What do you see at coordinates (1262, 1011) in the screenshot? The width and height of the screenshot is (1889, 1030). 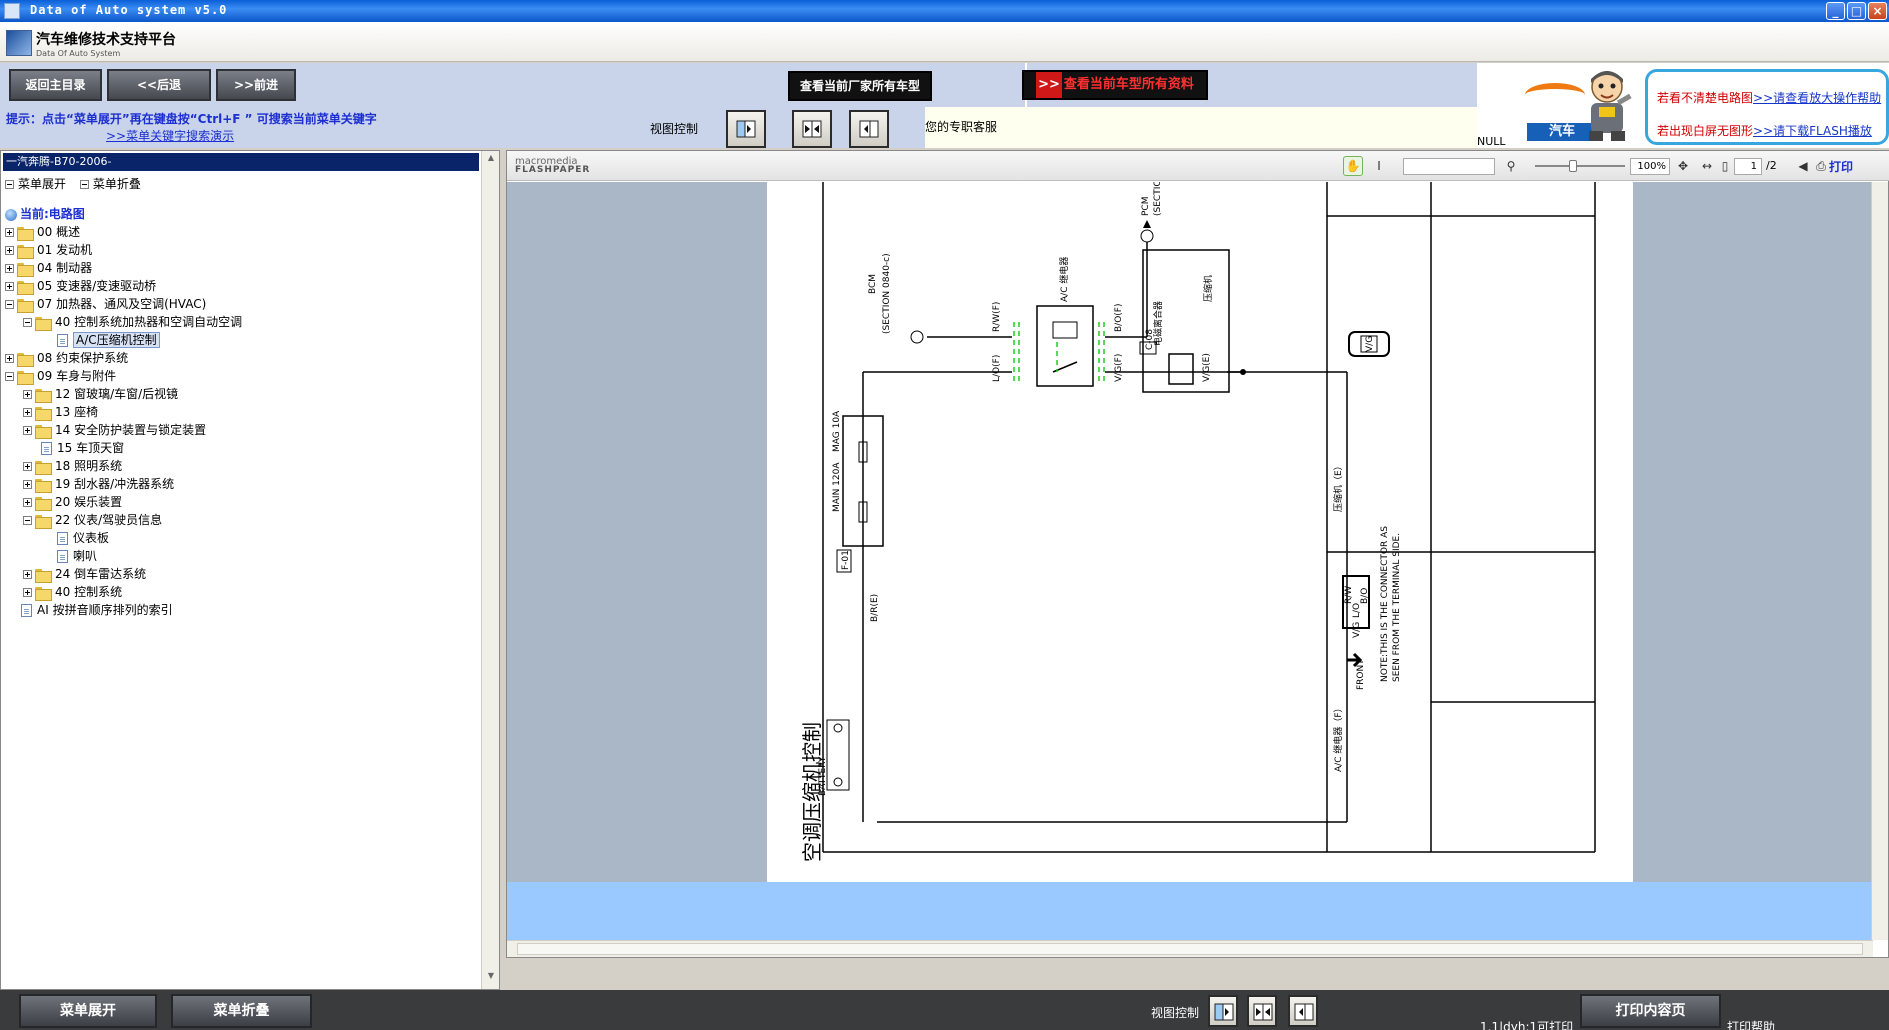 I see `footer-view-split-button` at bounding box center [1262, 1011].